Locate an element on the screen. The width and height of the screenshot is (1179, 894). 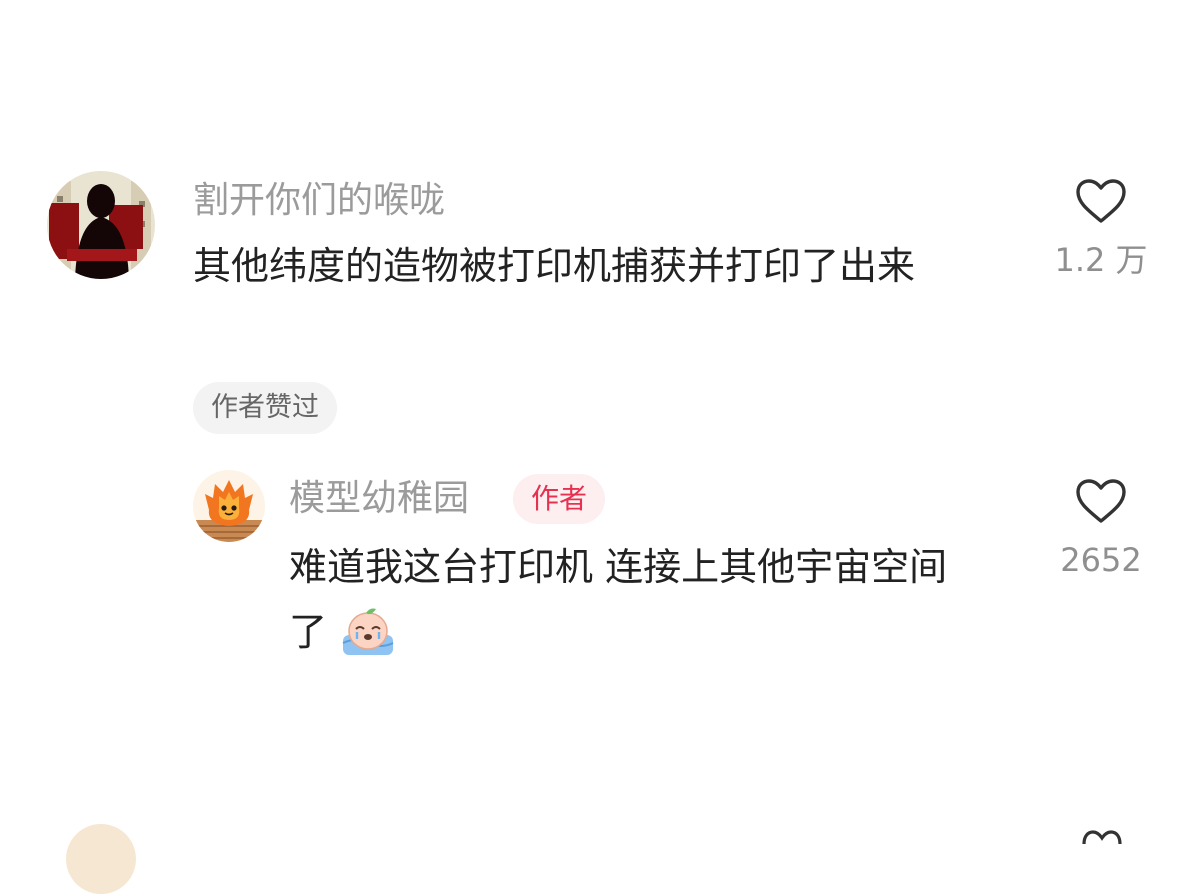
like-control: 1.2 万 is located at coordinates (1101, 229).